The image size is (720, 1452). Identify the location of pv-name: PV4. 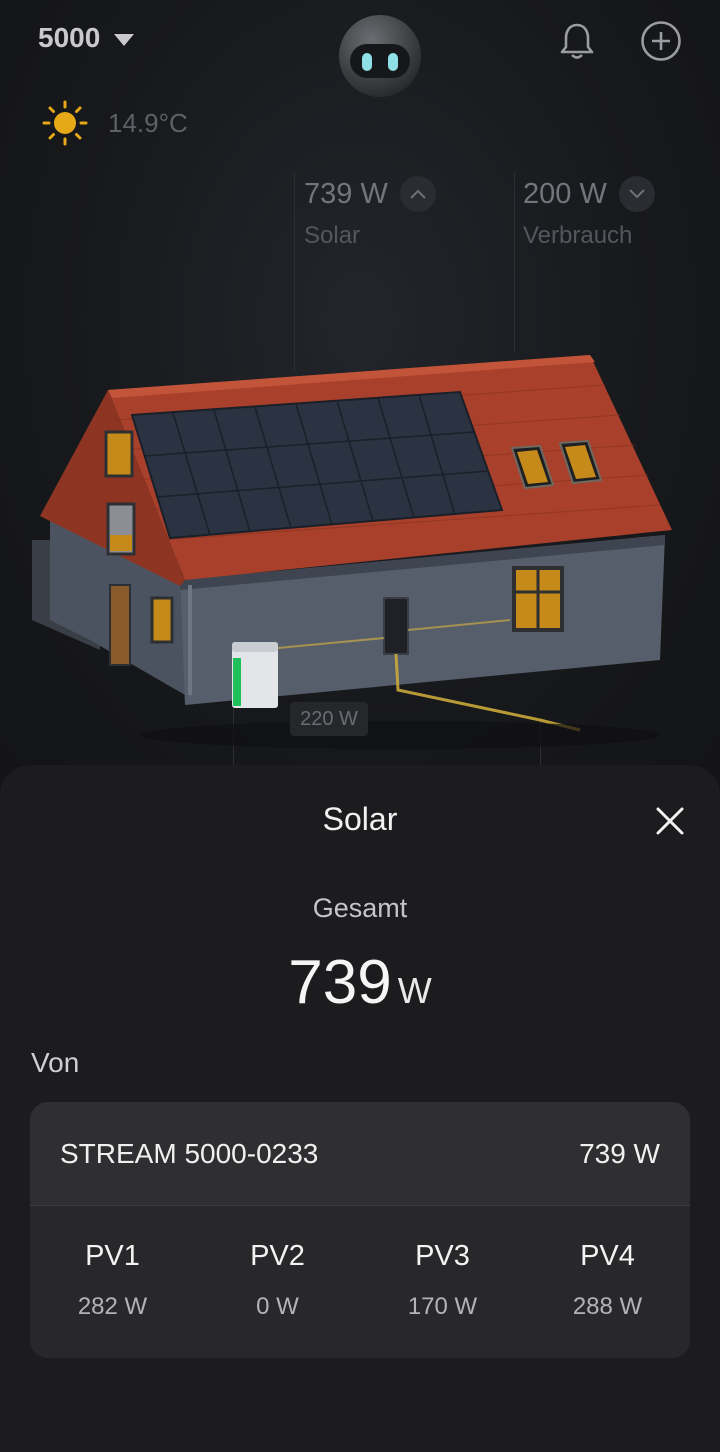
(607, 1256).